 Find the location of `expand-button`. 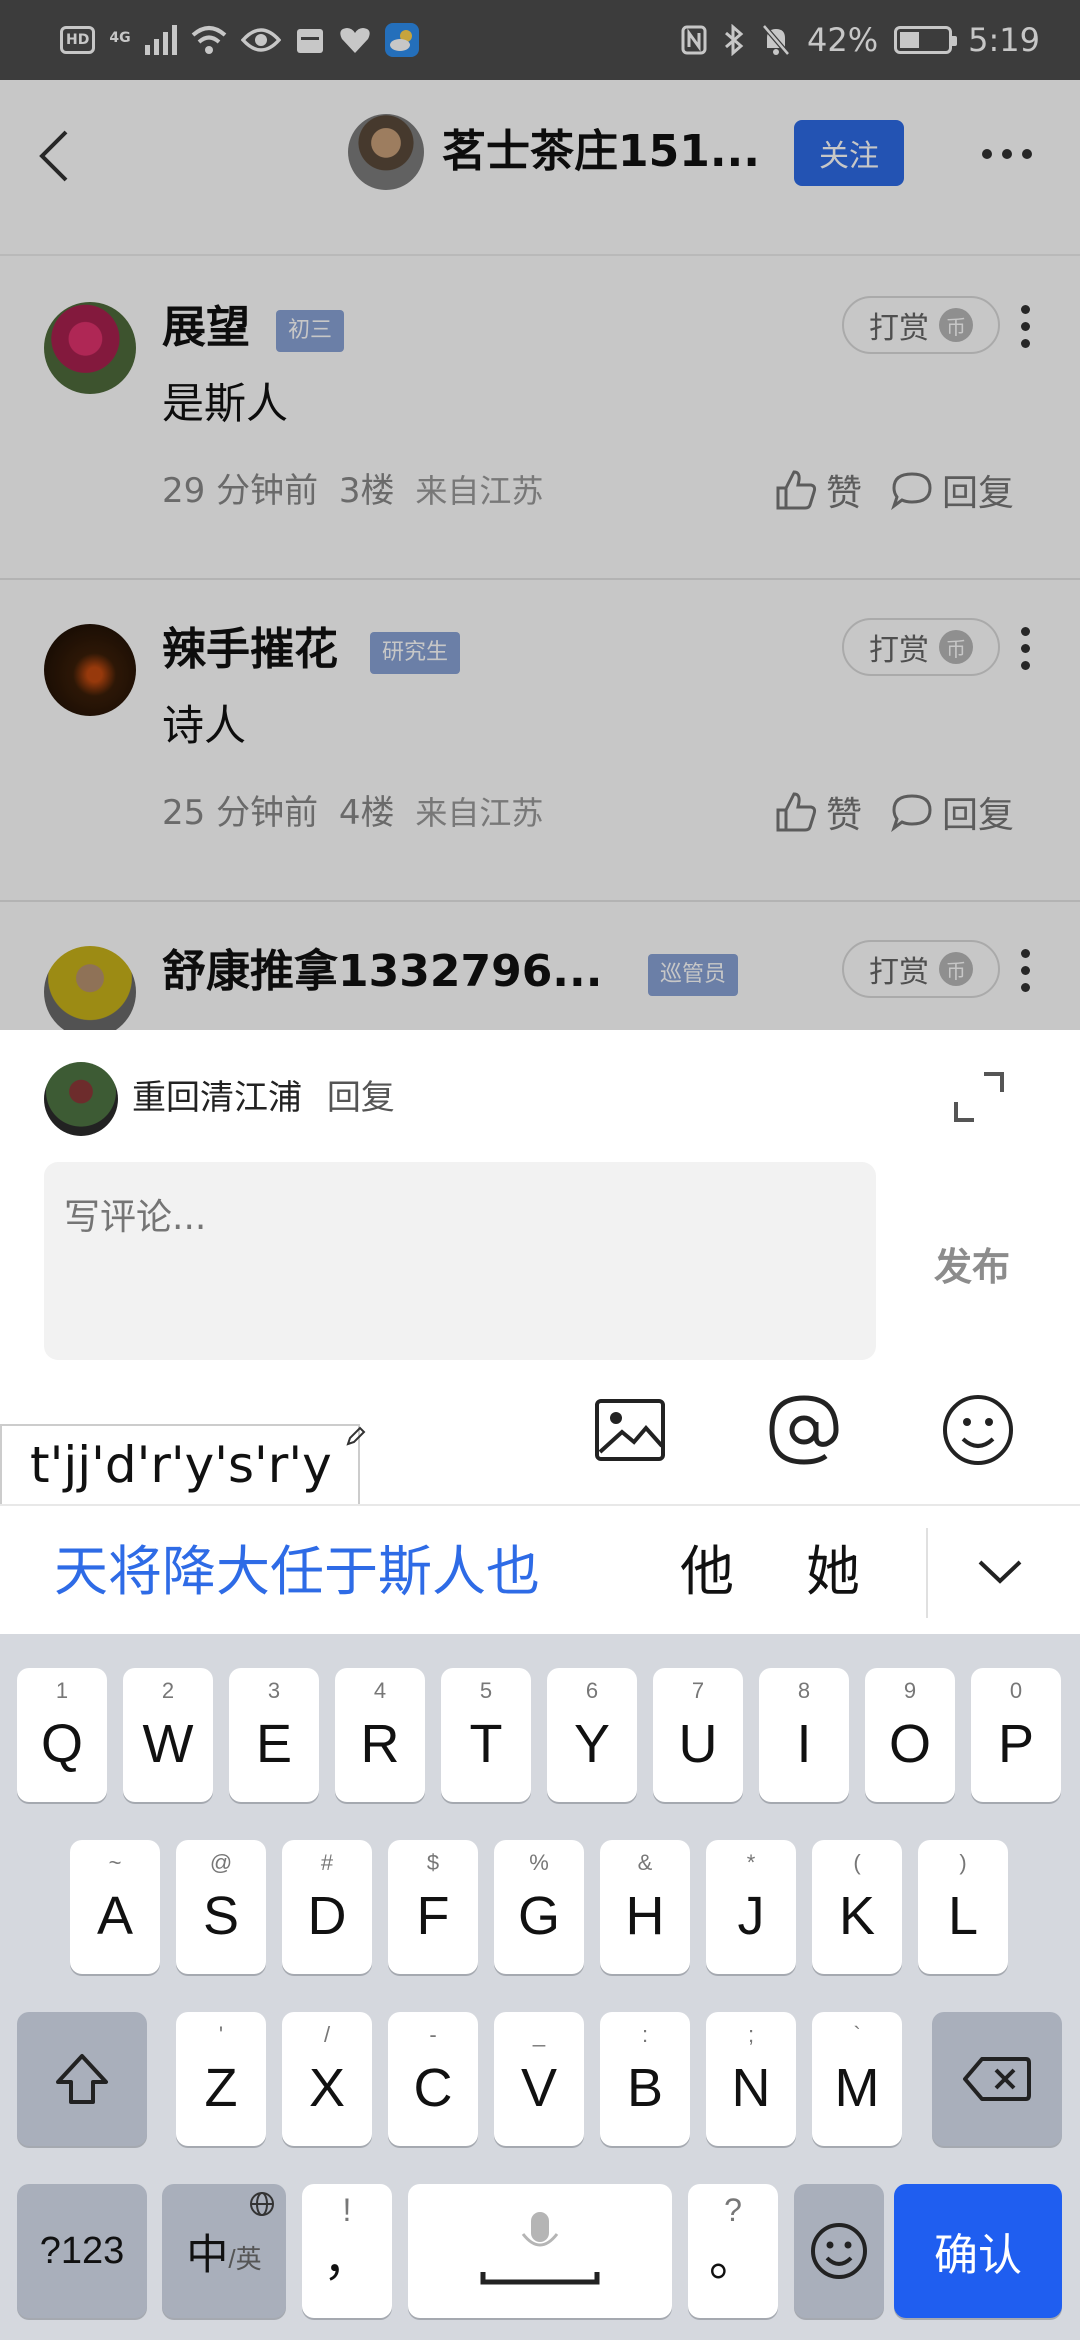

expand-button is located at coordinates (979, 1097).